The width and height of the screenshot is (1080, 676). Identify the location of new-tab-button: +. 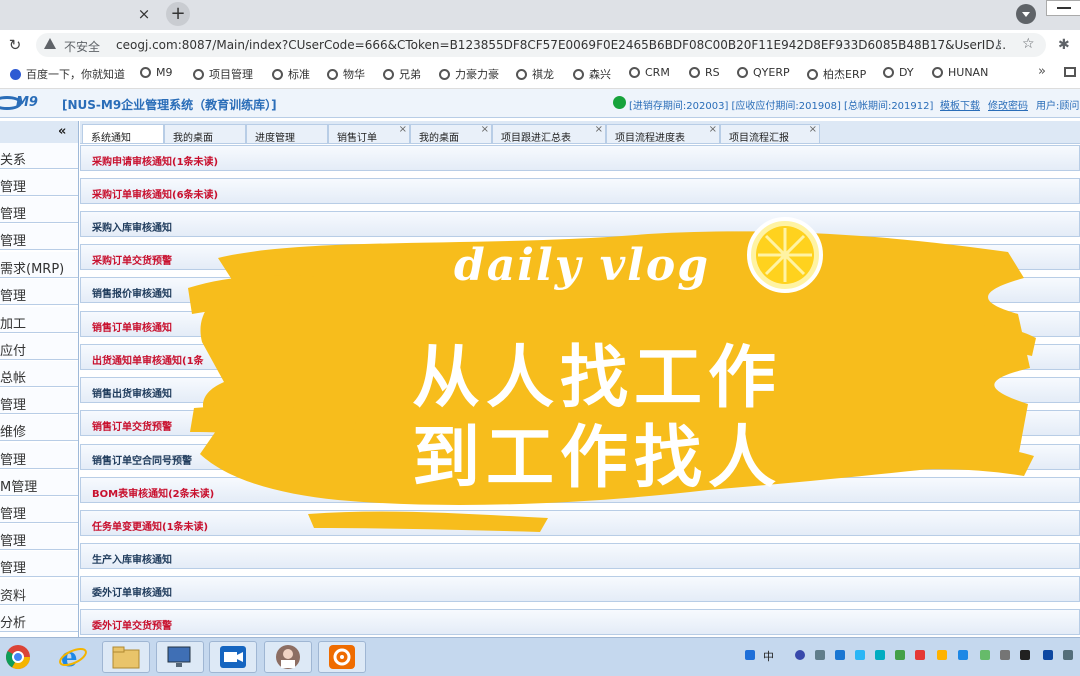
(178, 14).